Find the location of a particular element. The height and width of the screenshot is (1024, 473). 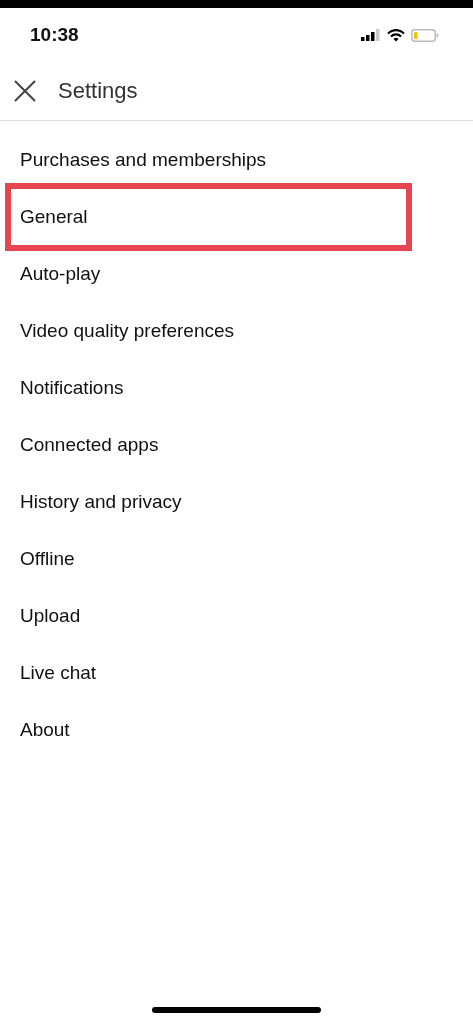

signal-icon is located at coordinates (371, 35).